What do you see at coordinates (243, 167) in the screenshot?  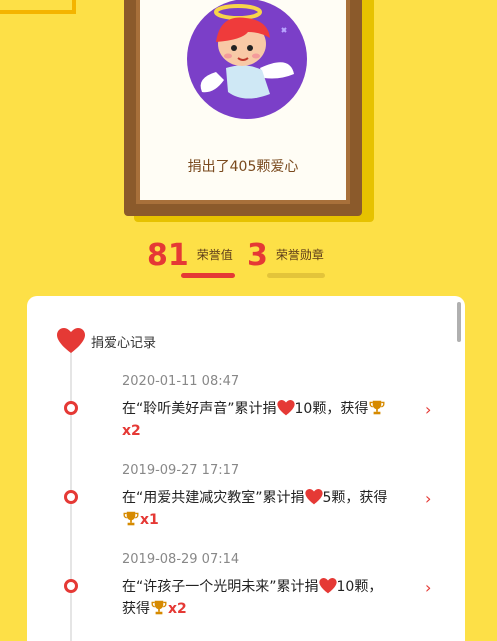 I see `donate-summary: 捐出了405颗爱心` at bounding box center [243, 167].